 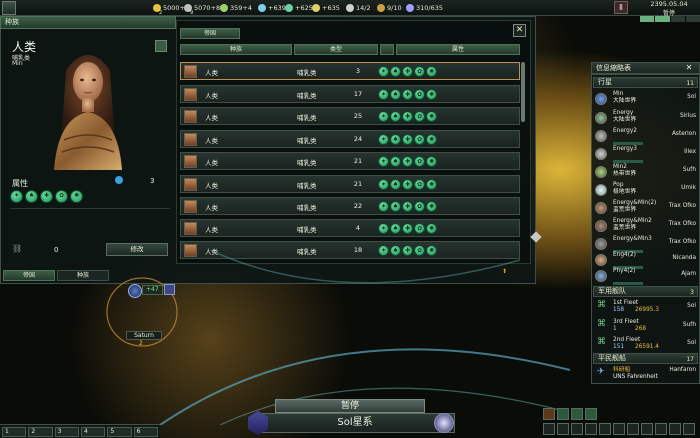 What do you see at coordinates (350, 139) in the screenshot?
I see `table-row: 人类 哺乳类 24 ✦ ♠ ✚ ✿ ✺` at bounding box center [350, 139].